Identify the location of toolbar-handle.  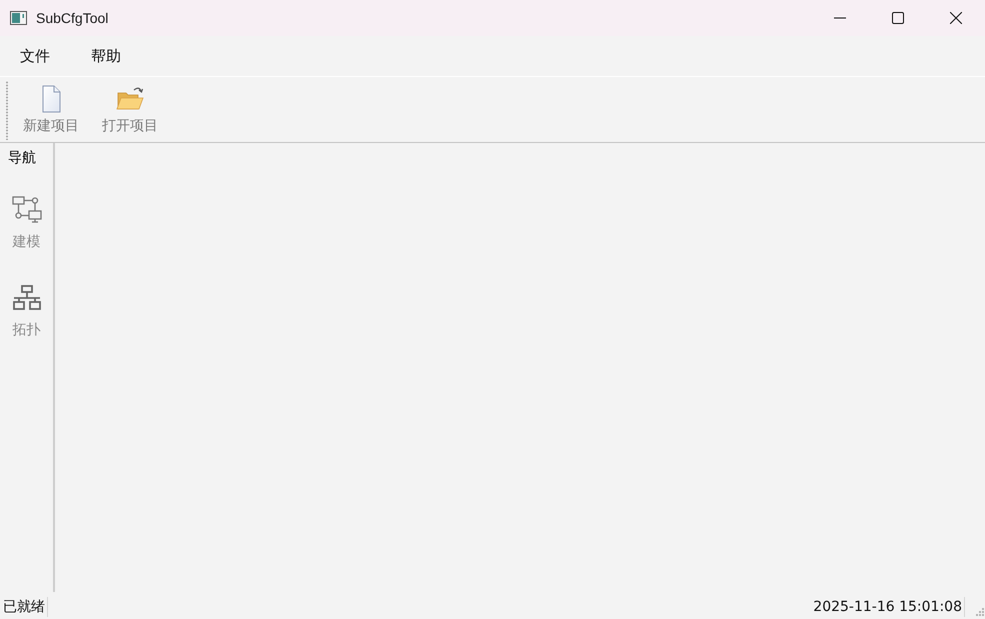
(7, 110).